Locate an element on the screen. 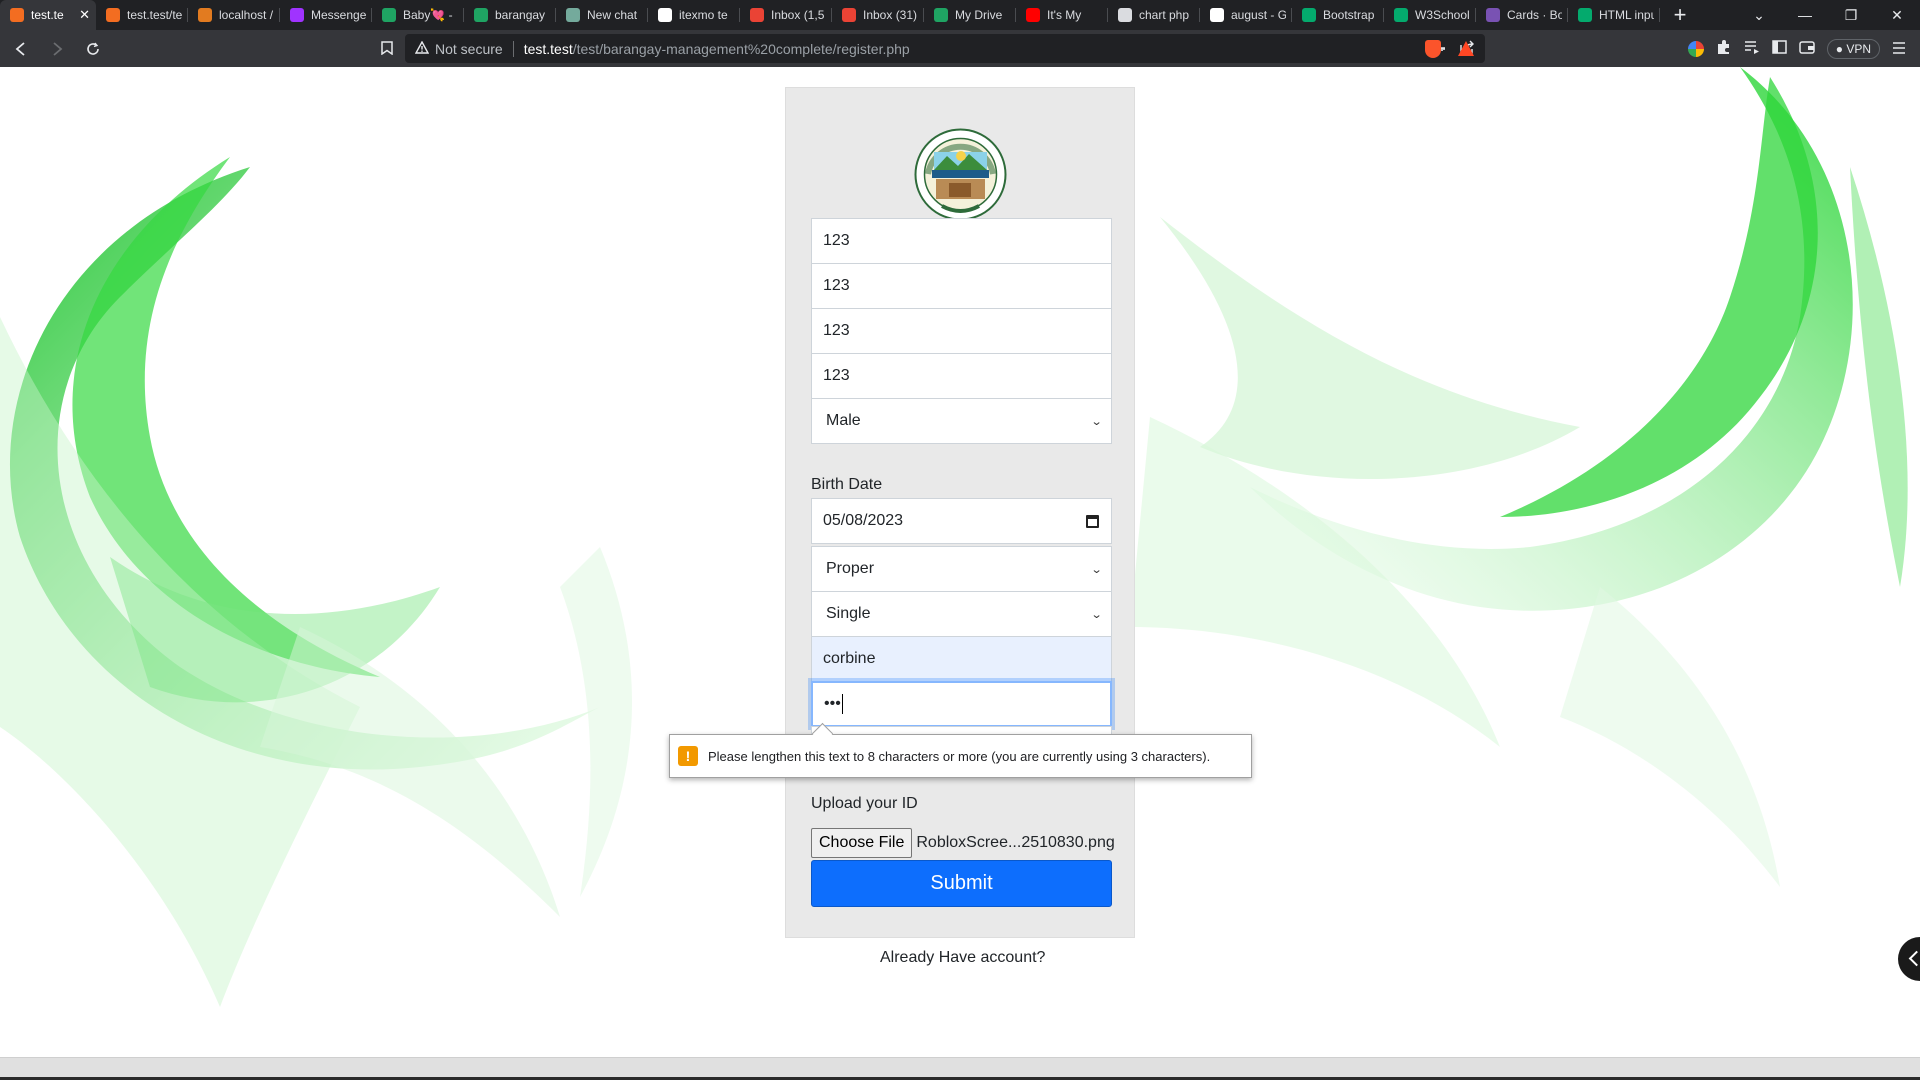 This screenshot has width=1920, height=1080. username-value: corbine is located at coordinates (849, 658).